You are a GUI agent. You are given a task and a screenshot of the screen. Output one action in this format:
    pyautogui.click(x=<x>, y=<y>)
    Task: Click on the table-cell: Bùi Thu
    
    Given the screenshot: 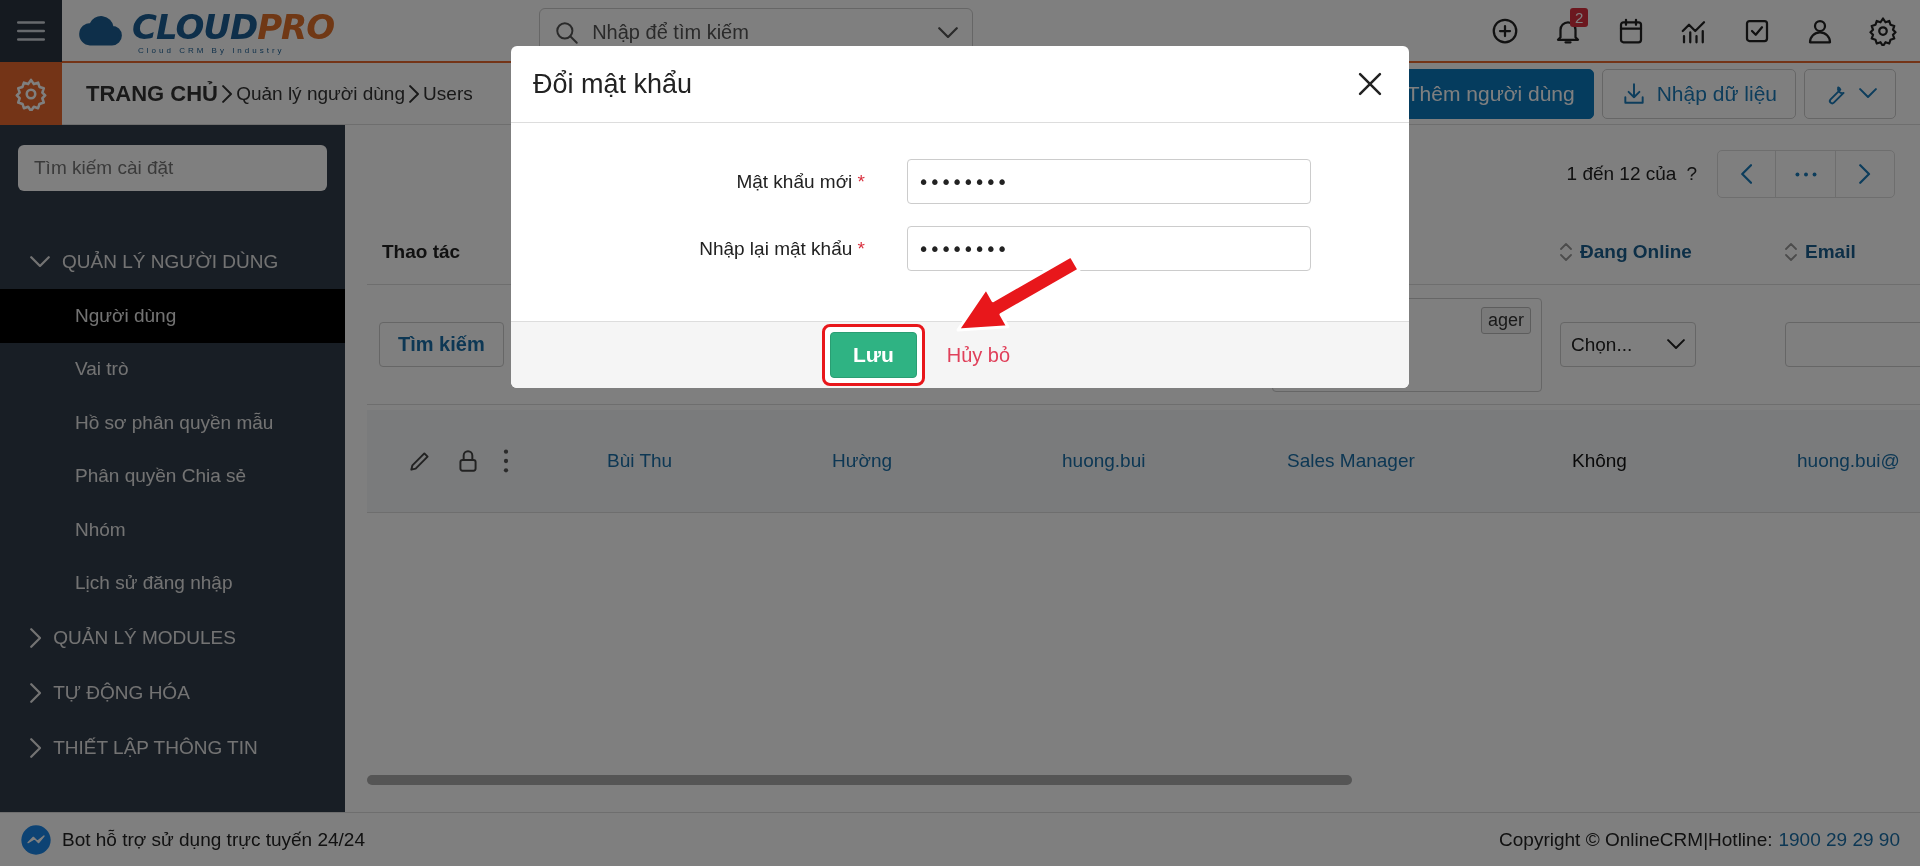 What is the action you would take?
    pyautogui.click(x=640, y=461)
    